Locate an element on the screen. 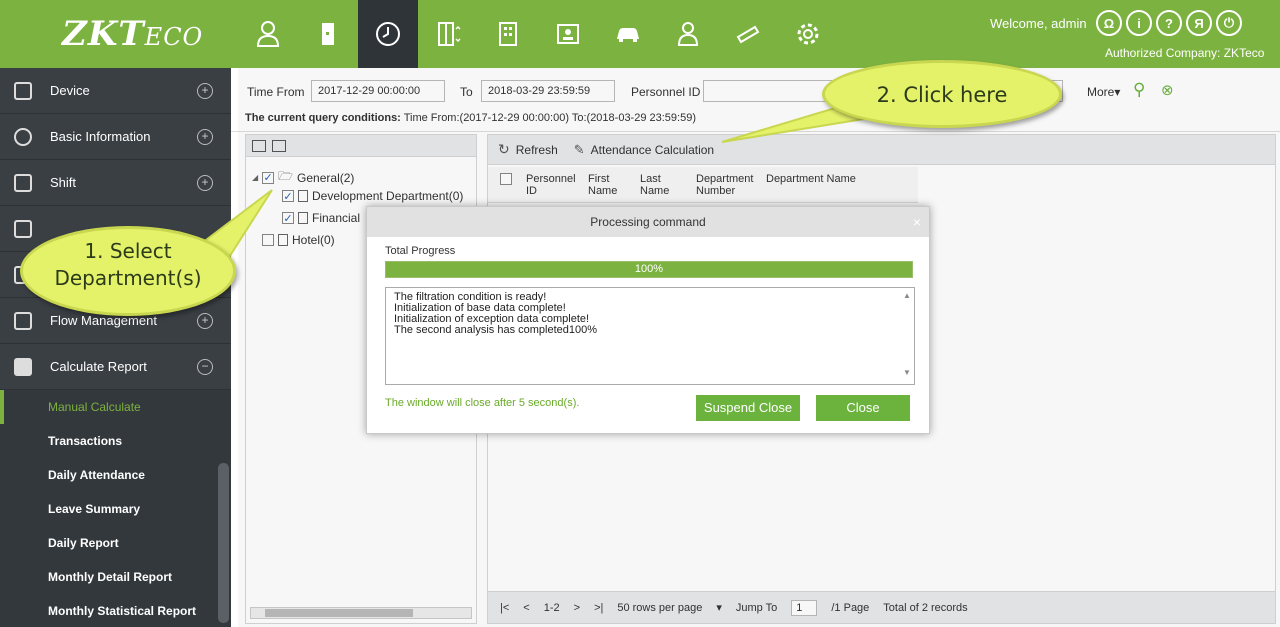 The image size is (1280, 627). callout-pointers is located at coordinates (539, 184).